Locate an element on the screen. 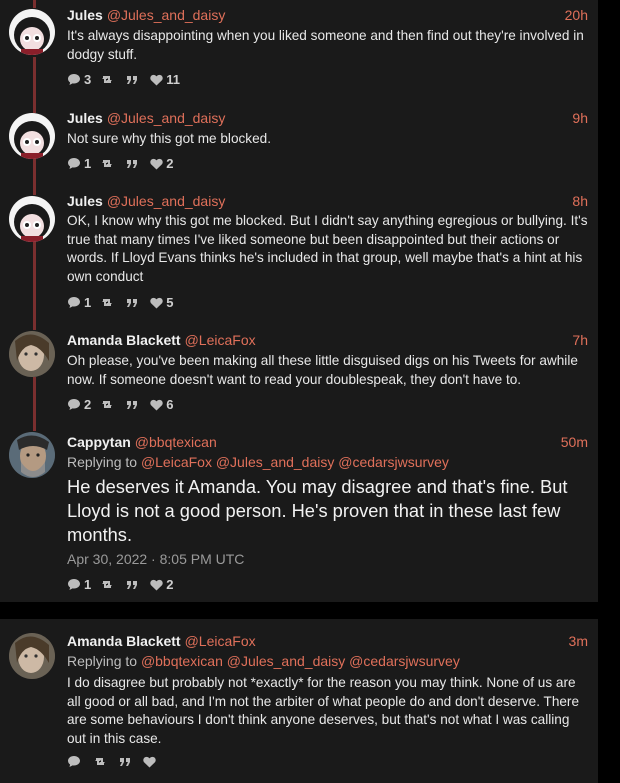 The image size is (620, 783). reply-button is located at coordinates (75, 761).